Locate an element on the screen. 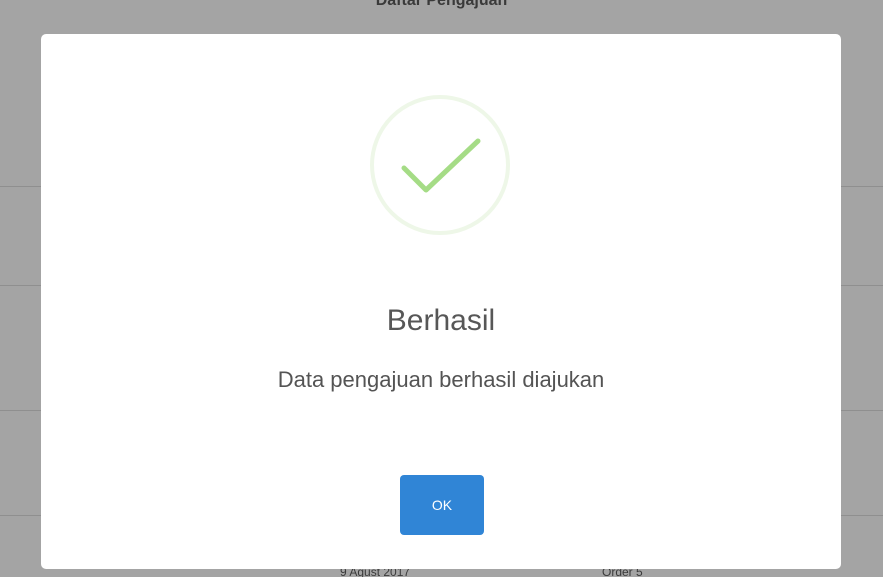 The height and width of the screenshot is (577, 883). checkmark-success-icon is located at coordinates (440, 165).